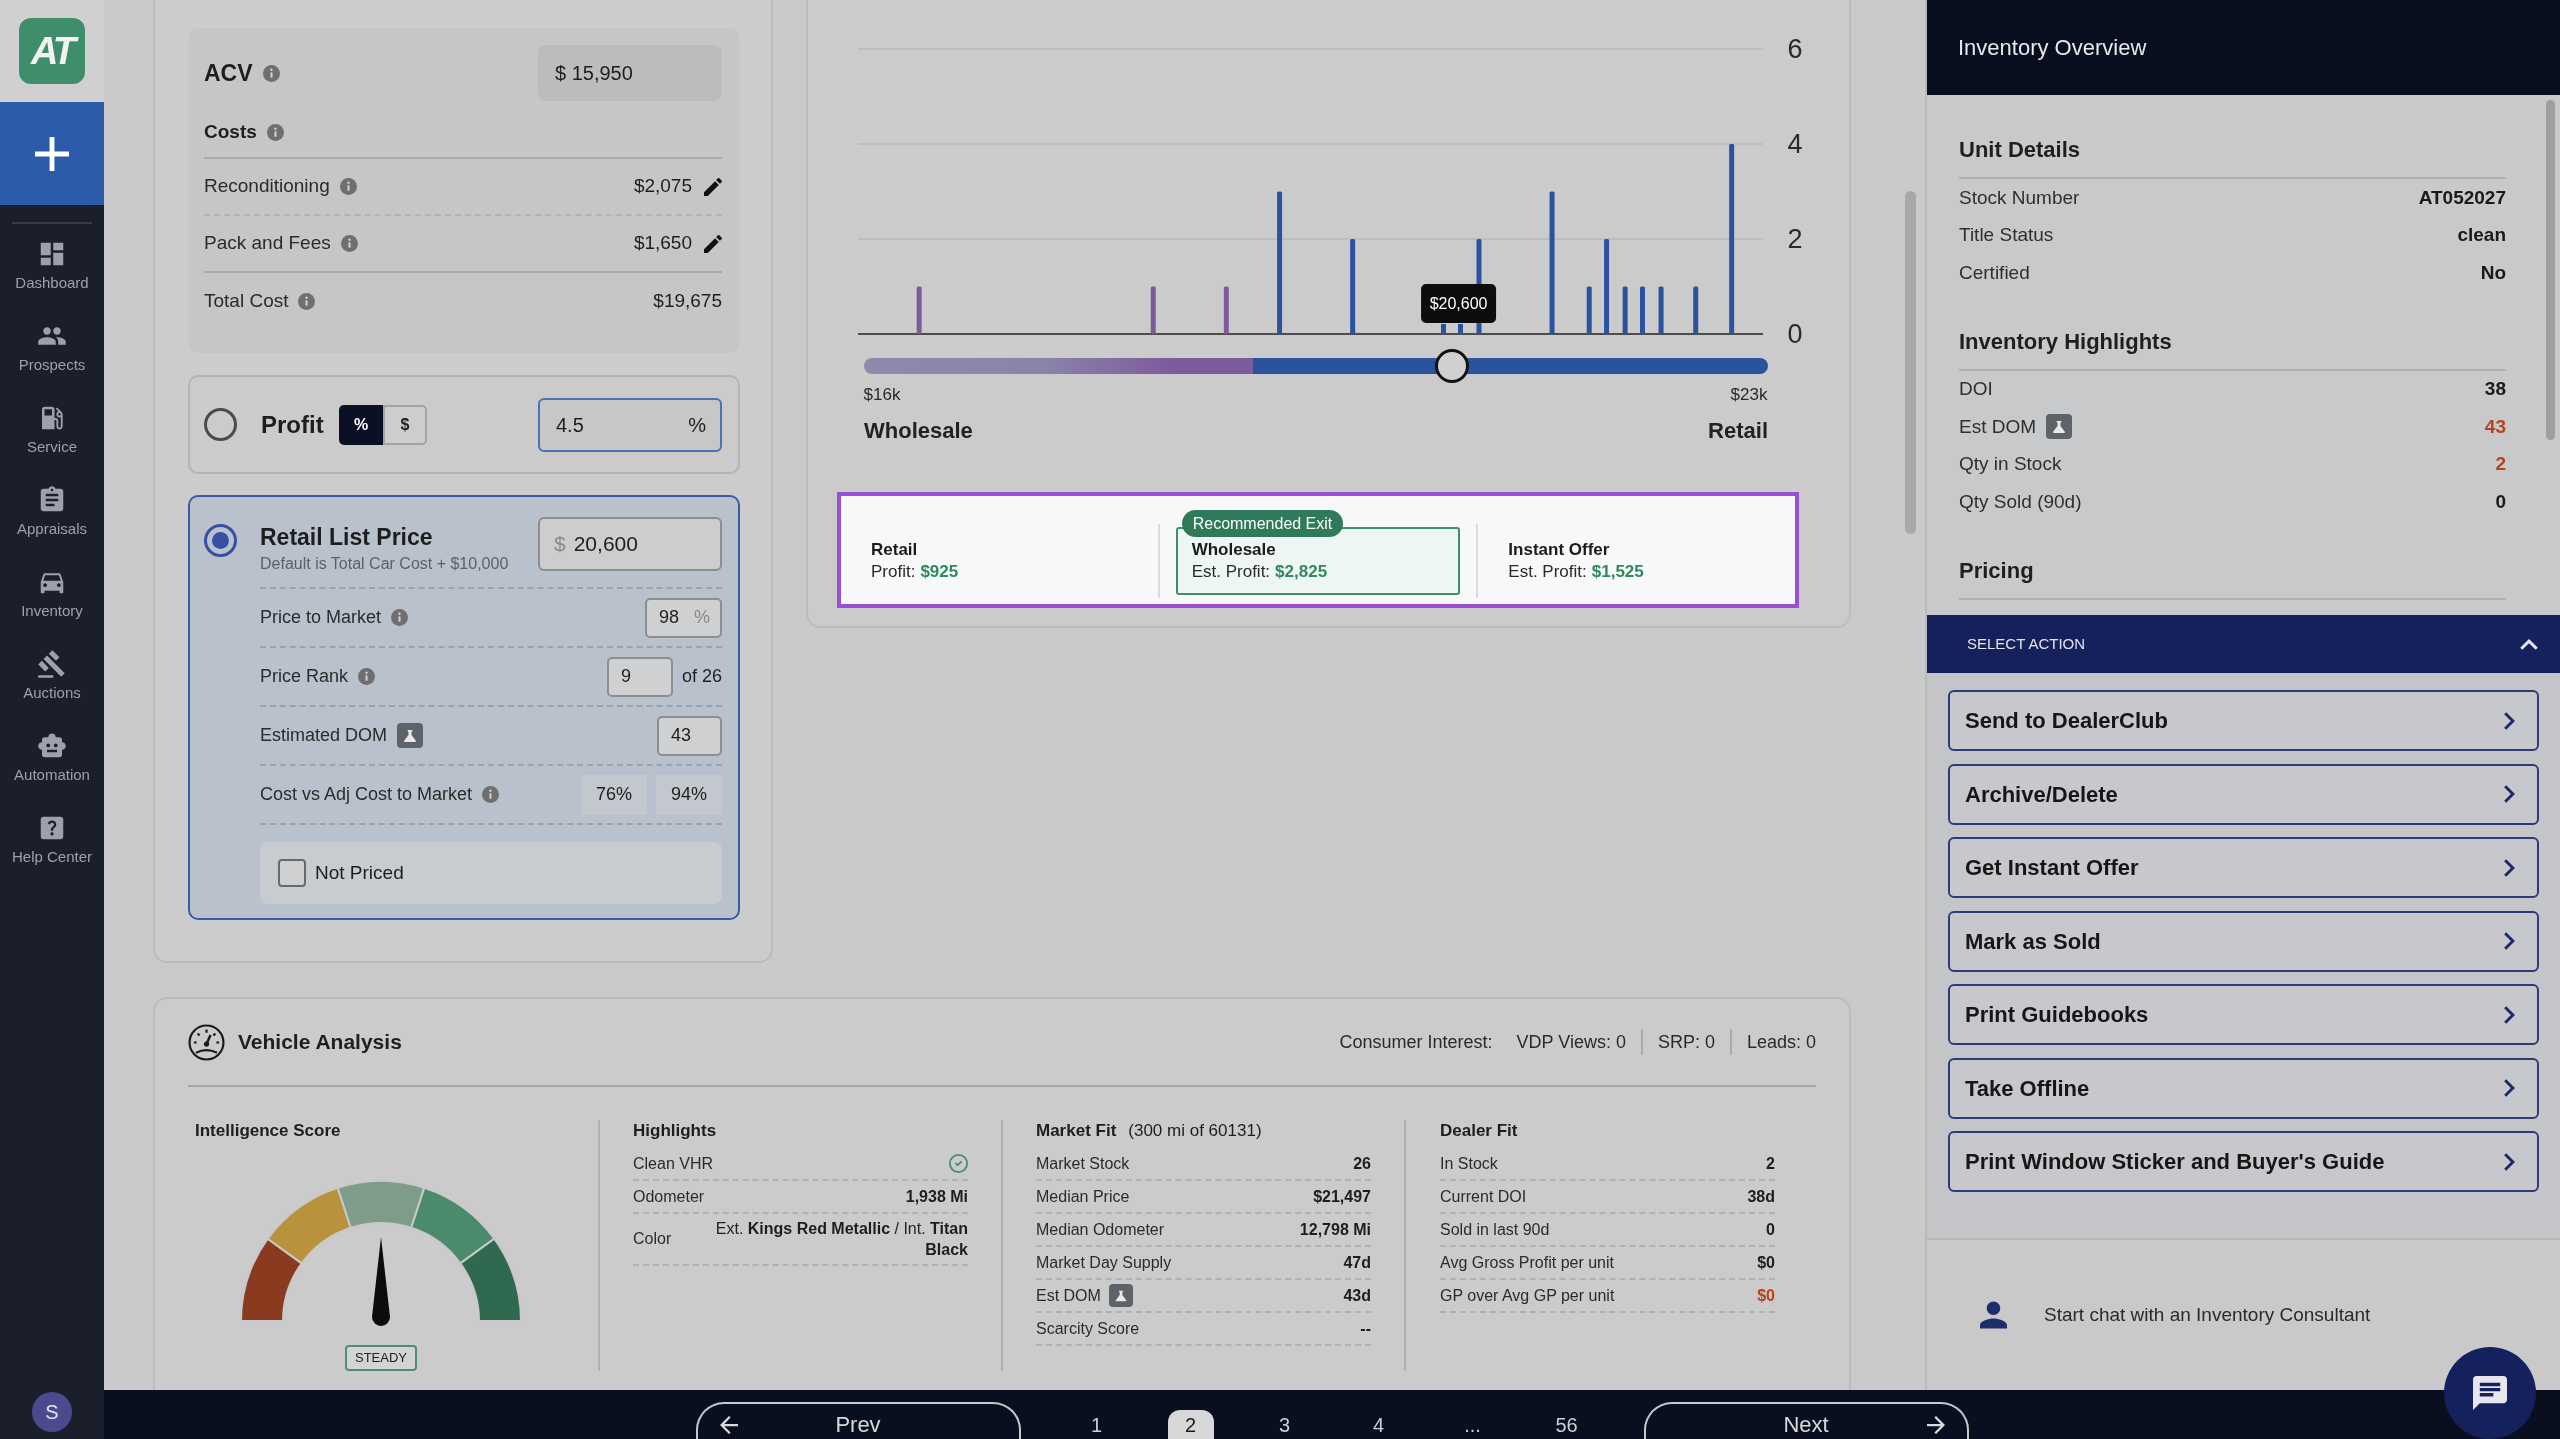  I want to click on chat-bubble-icon, so click(2490, 1393).